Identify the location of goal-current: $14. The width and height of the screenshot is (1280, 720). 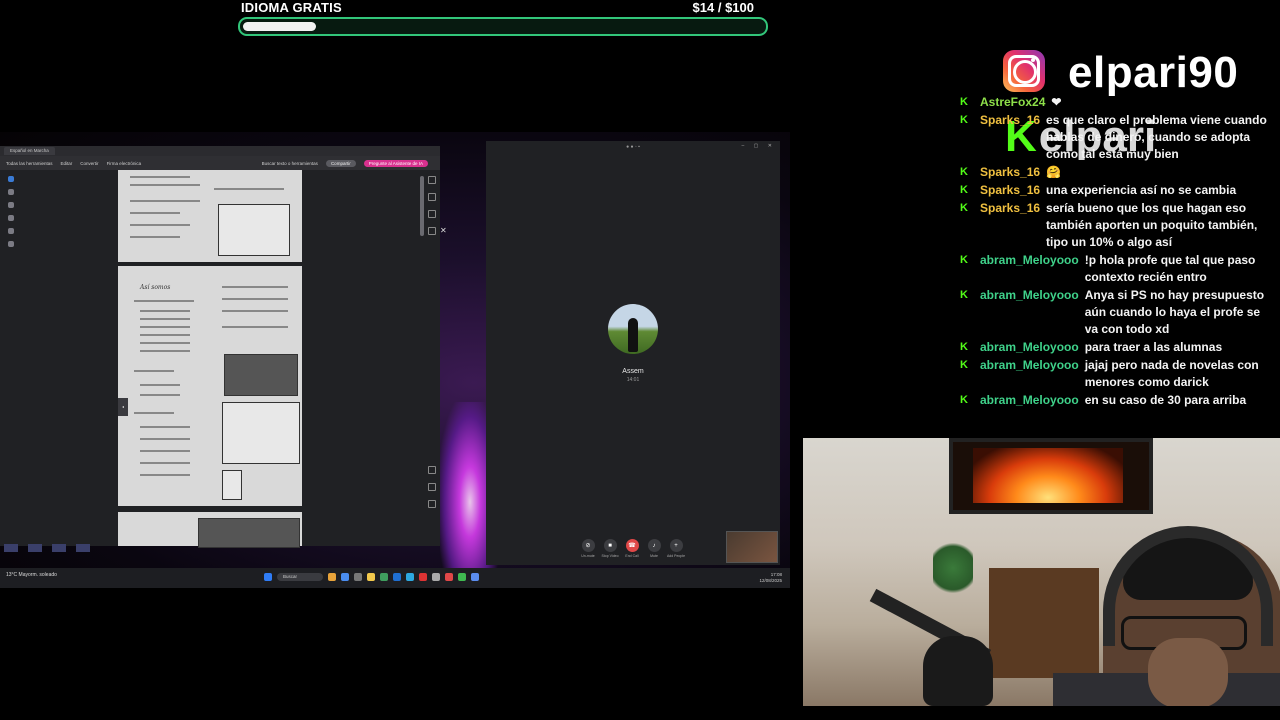
(703, 7).